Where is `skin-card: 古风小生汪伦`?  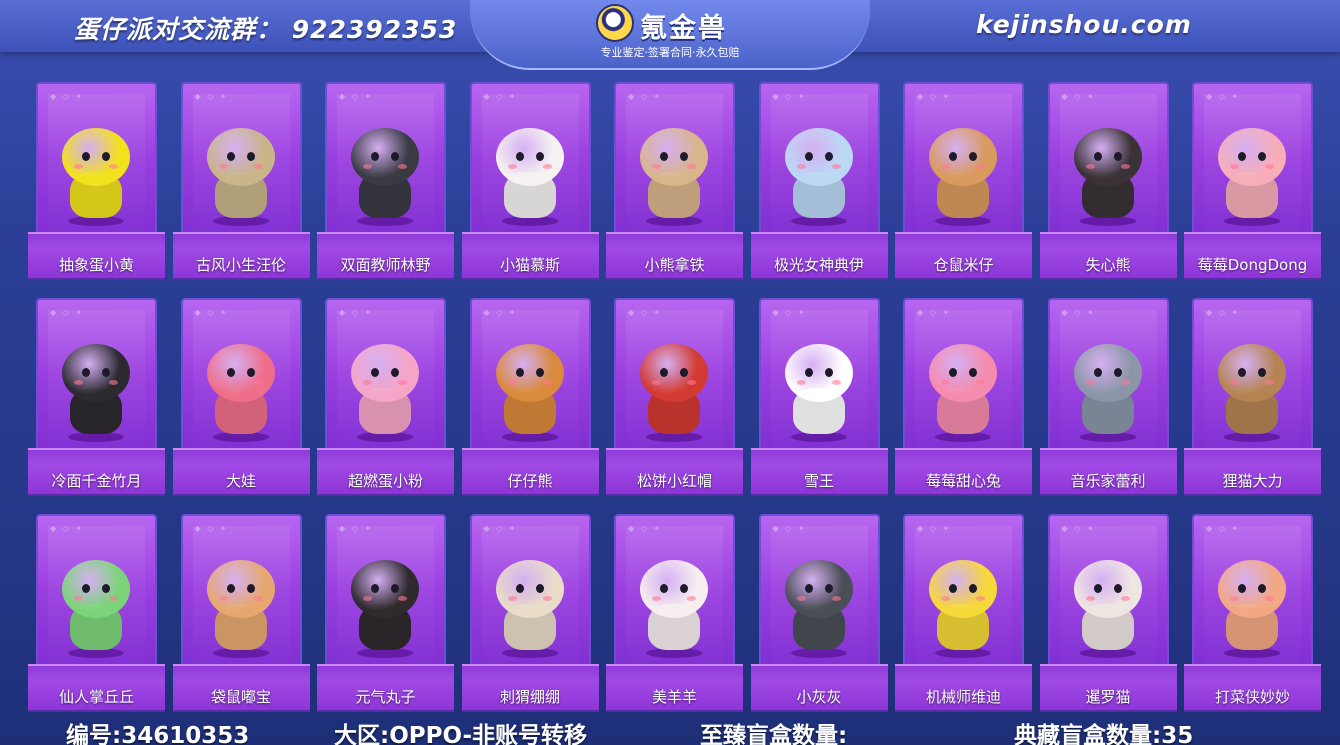 skin-card: 古风小生汪伦 is located at coordinates (241, 181).